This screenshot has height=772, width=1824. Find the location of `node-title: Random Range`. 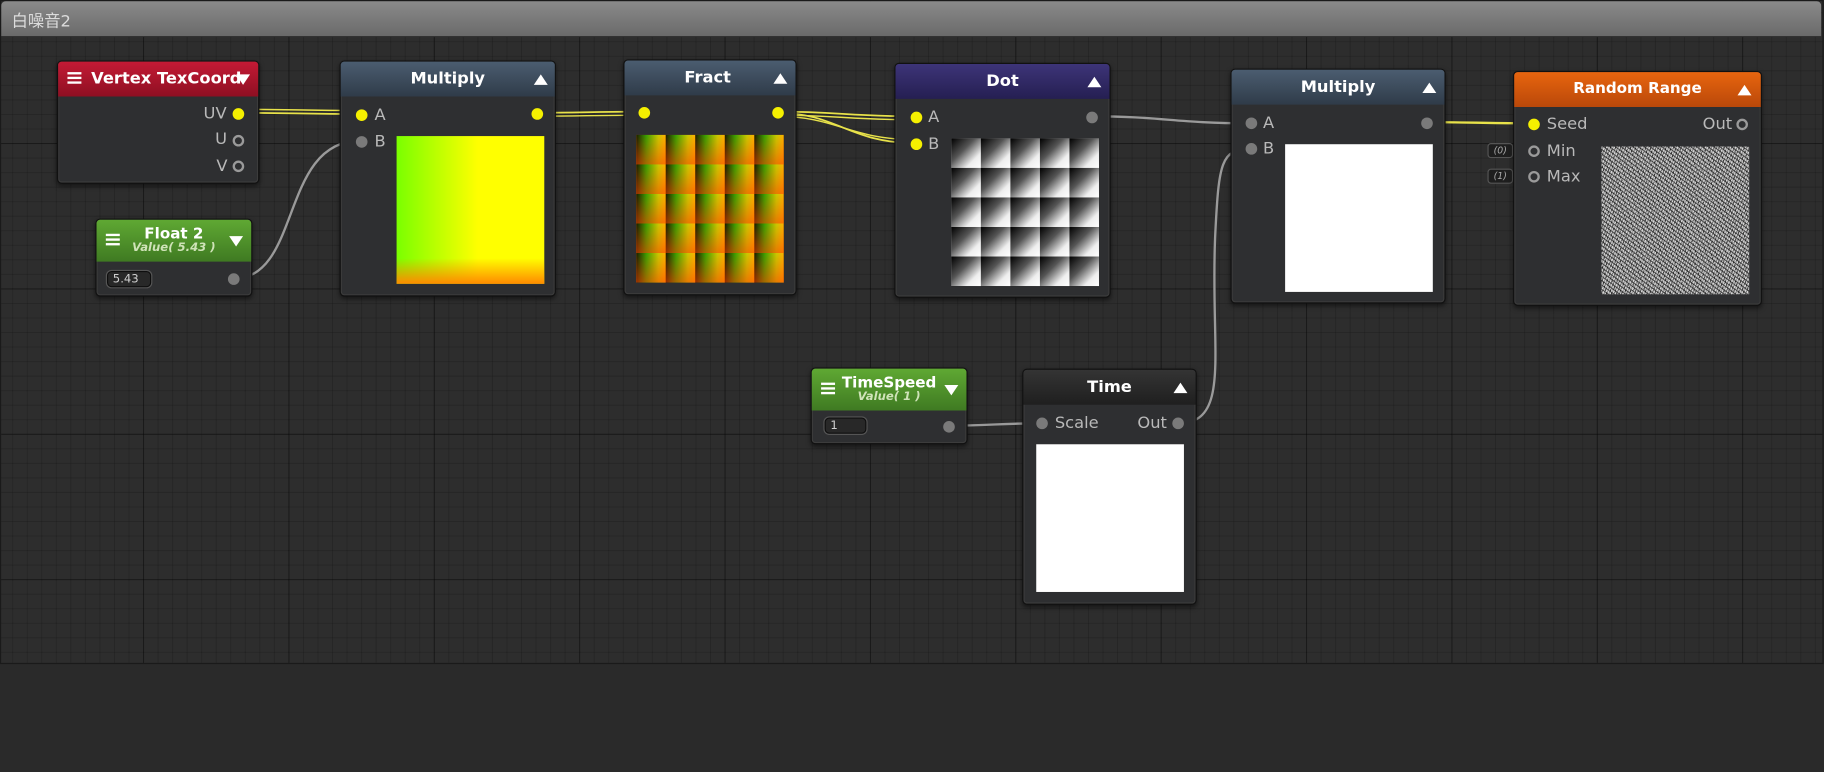

node-title: Random Range is located at coordinates (1637, 89).